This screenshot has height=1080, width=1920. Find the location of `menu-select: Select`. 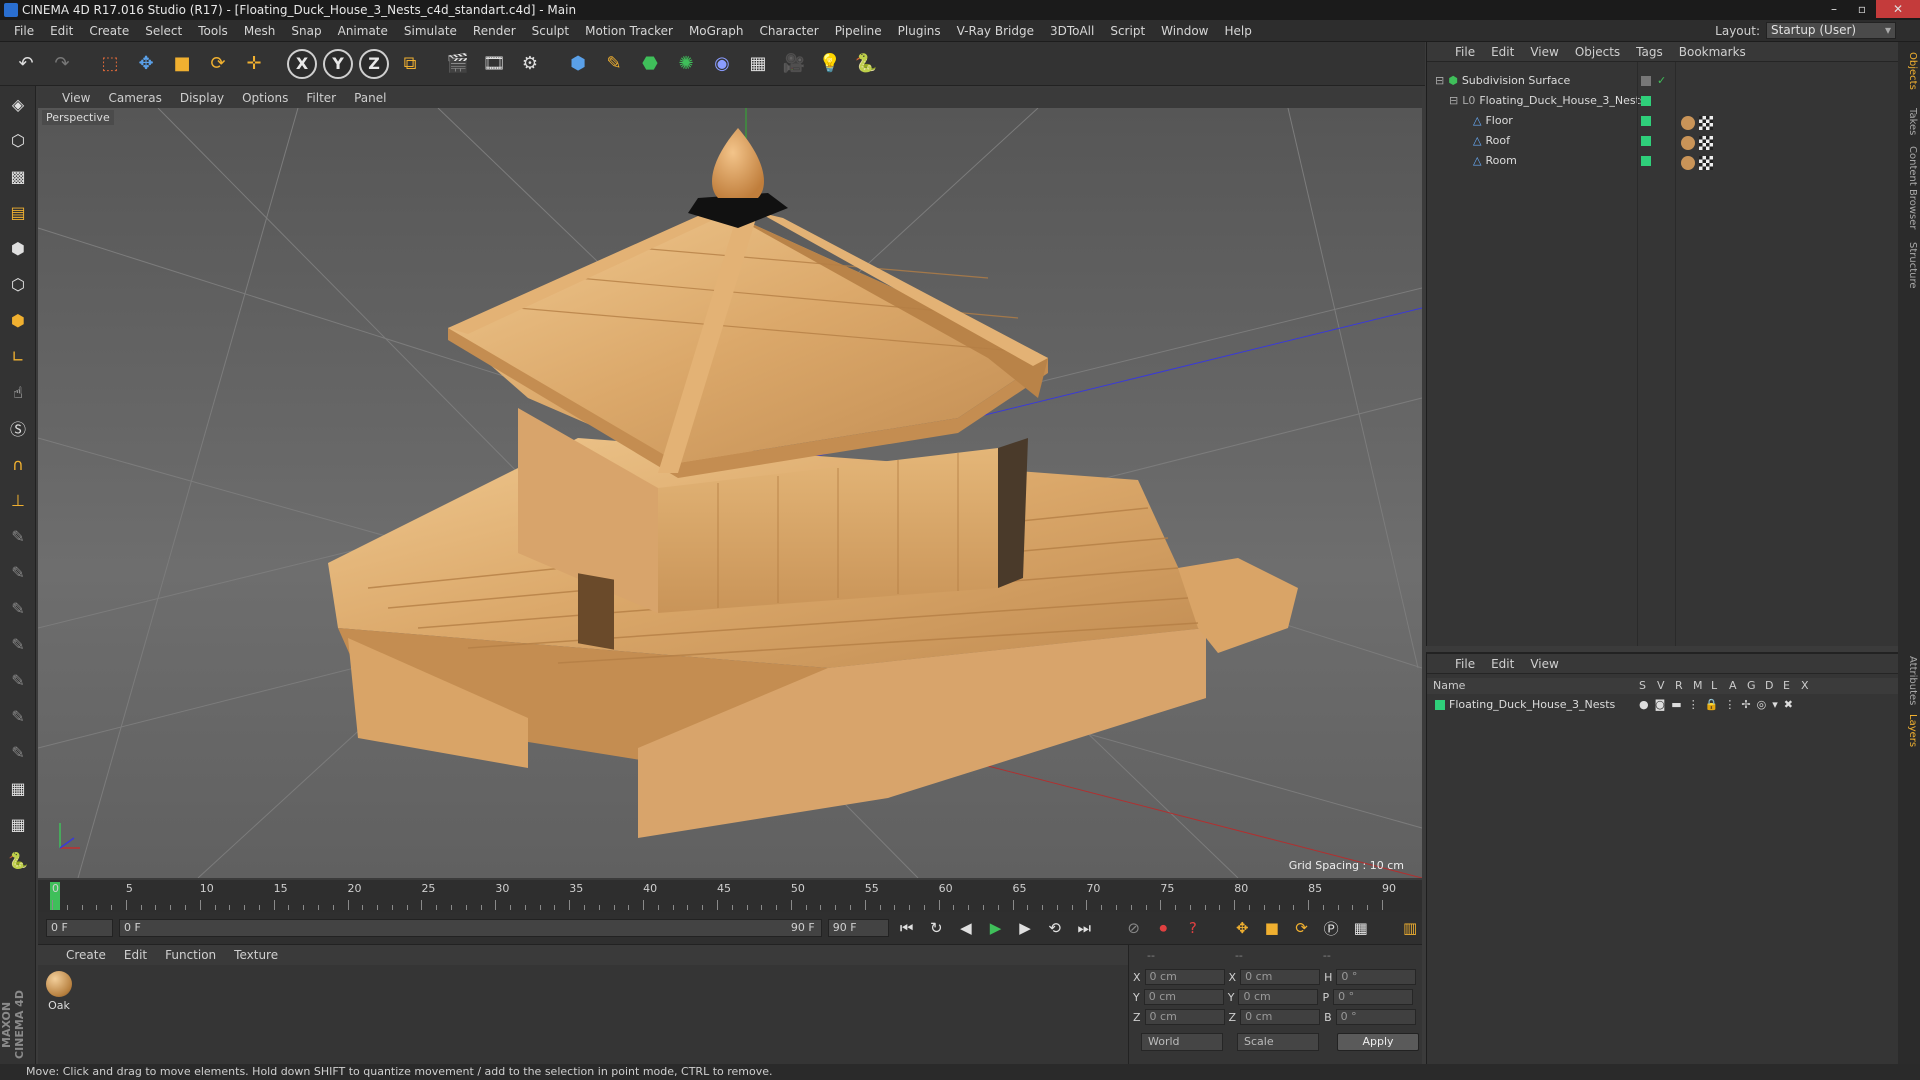

menu-select: Select is located at coordinates (163, 31).